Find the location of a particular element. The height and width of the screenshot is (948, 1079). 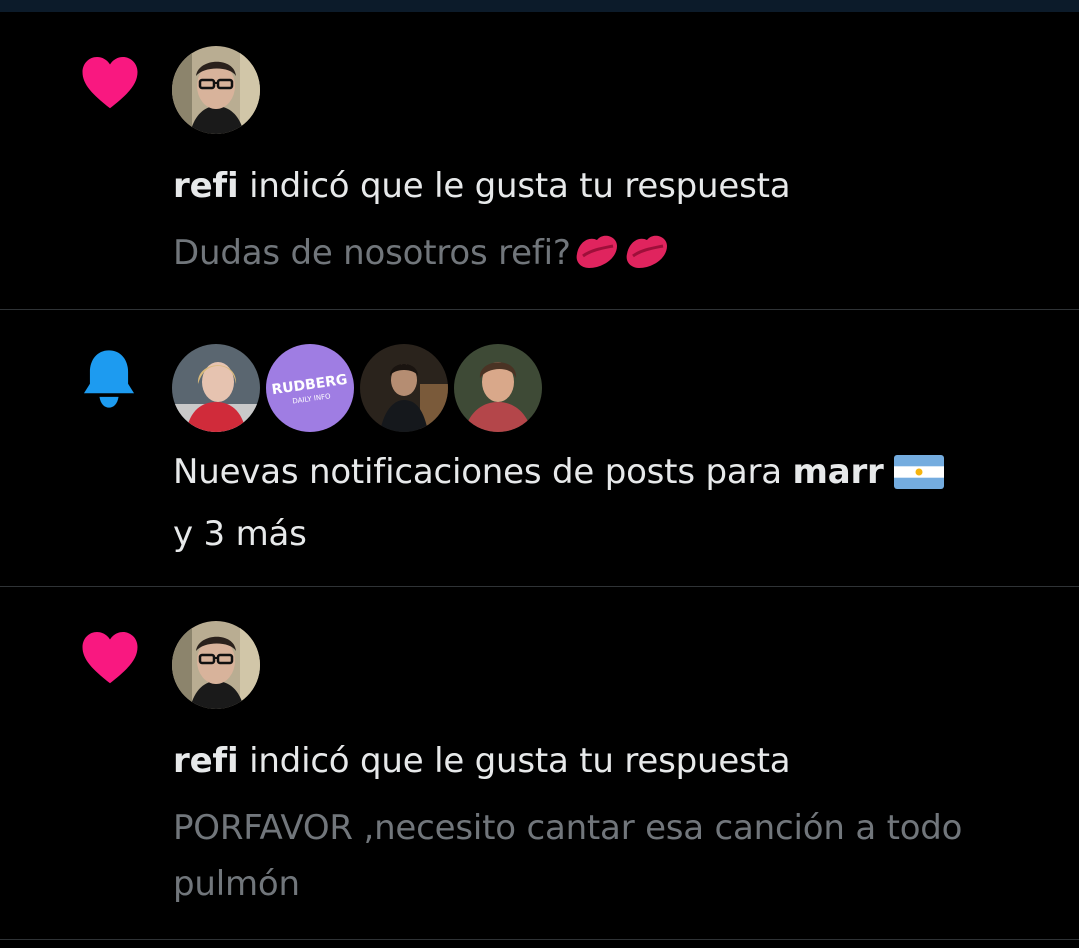

reply-snippet: Dudas de nosotros refi? is located at coordinates (611, 256).